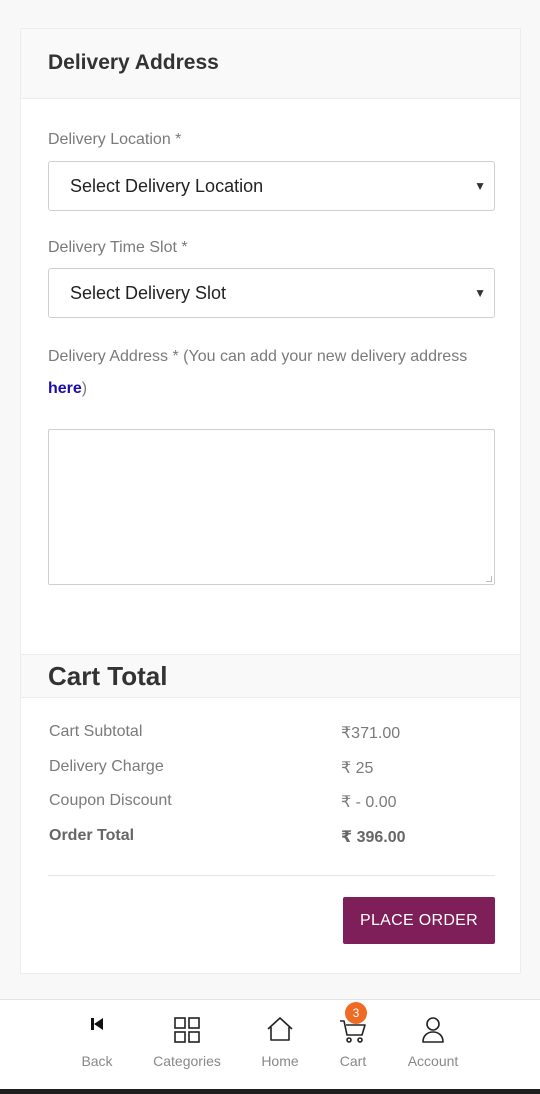 The height and width of the screenshot is (1094, 540). Describe the element at coordinates (270, 64) in the screenshot. I see `delivery-address-header: Delivery Address` at that location.